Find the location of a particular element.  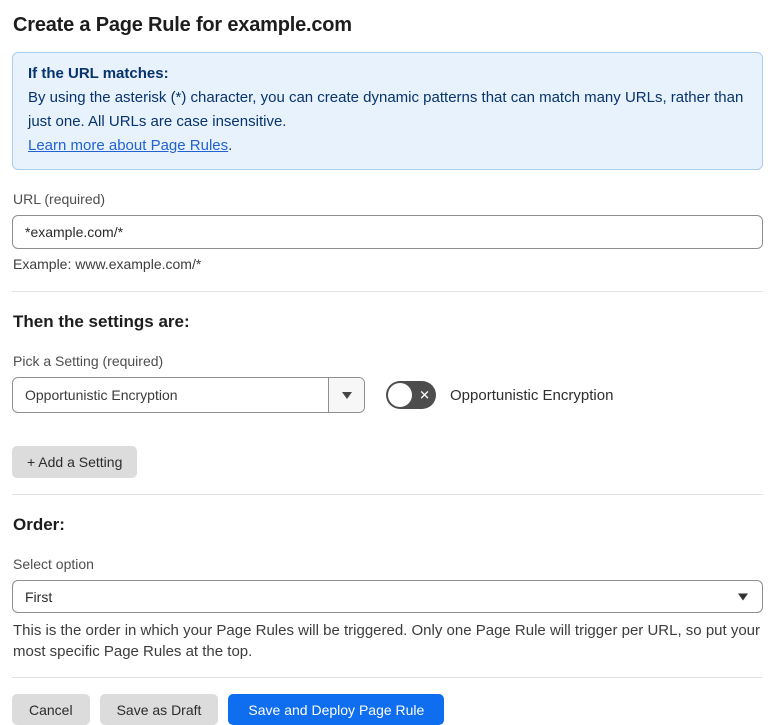

pick-setting-label: Pick a Setting (required) is located at coordinates (88, 361).